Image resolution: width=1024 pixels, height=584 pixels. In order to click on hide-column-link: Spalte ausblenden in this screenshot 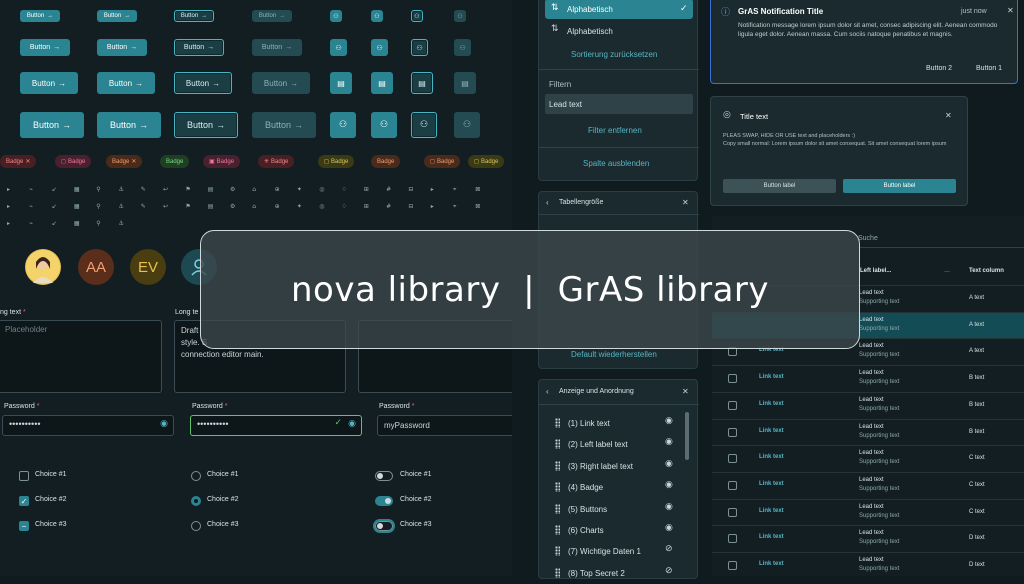, I will do `click(616, 163)`.